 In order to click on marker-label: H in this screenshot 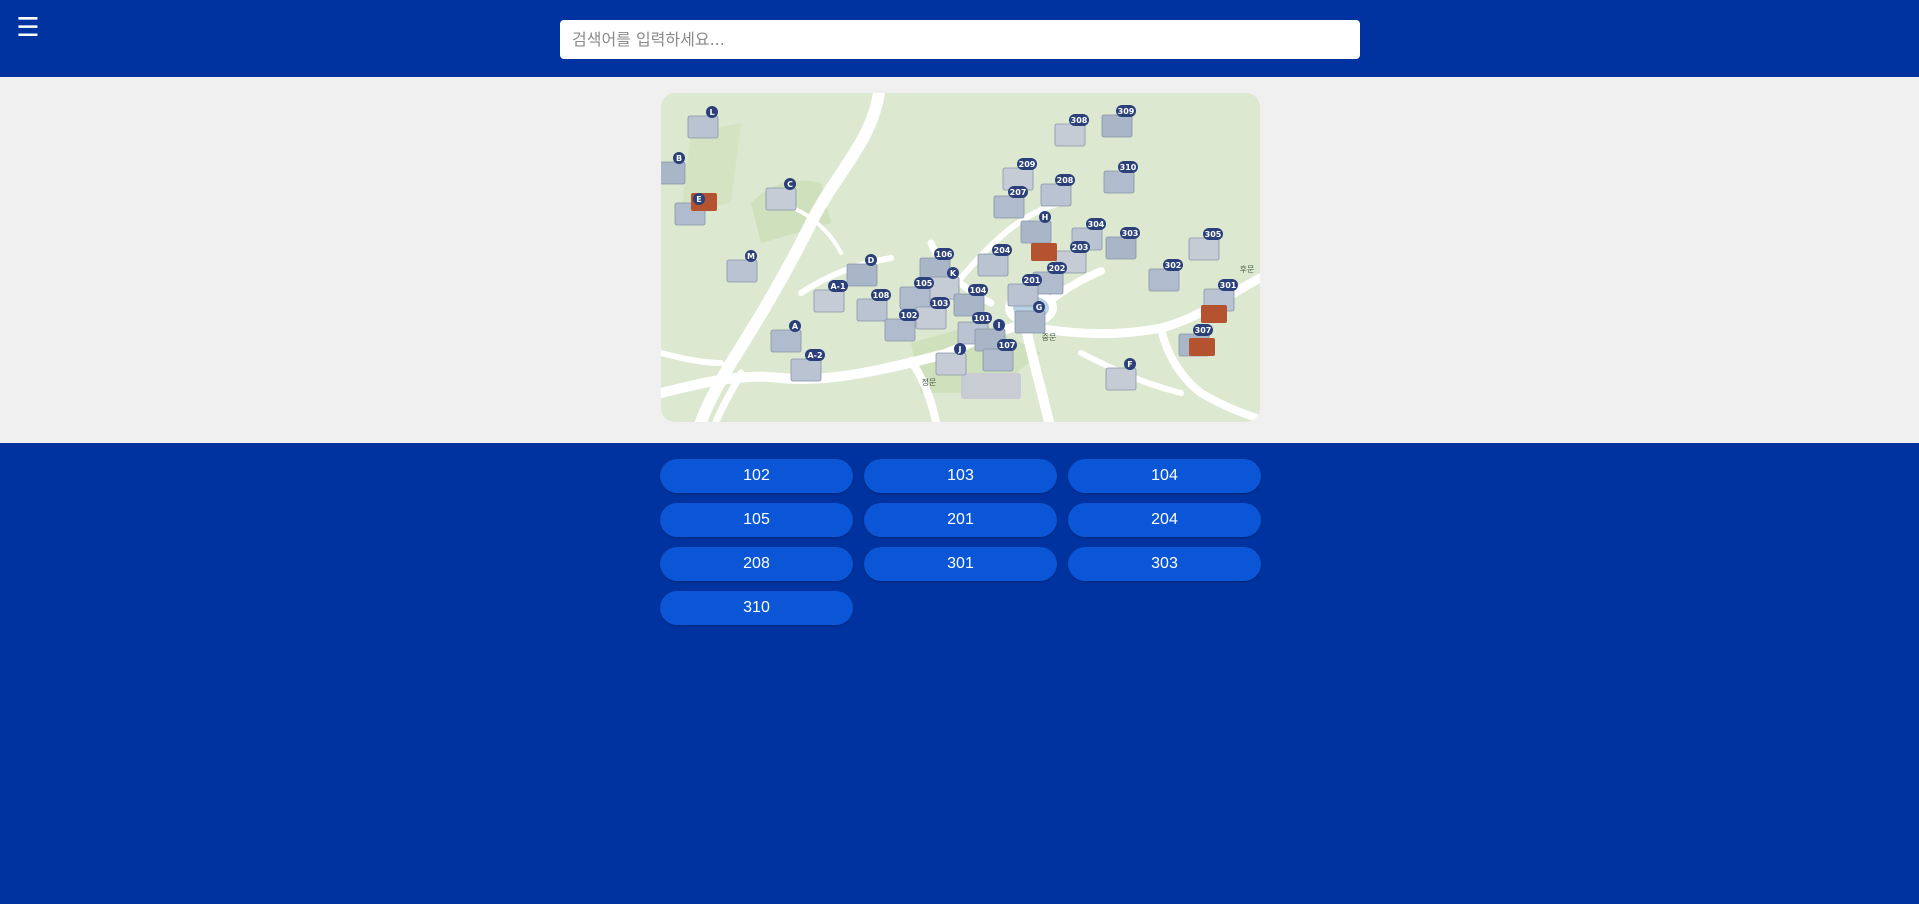, I will do `click(1045, 217)`.